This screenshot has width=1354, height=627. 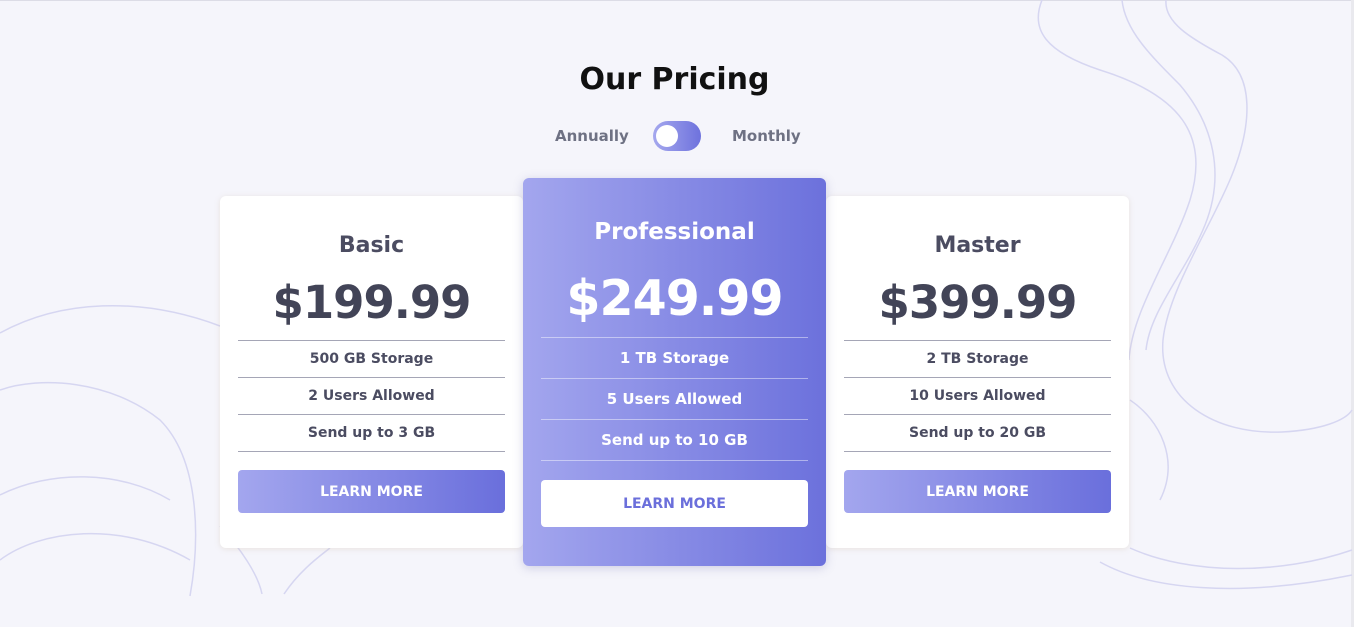 I want to click on feature-item: 2 Users Allowed, so click(x=371, y=395).